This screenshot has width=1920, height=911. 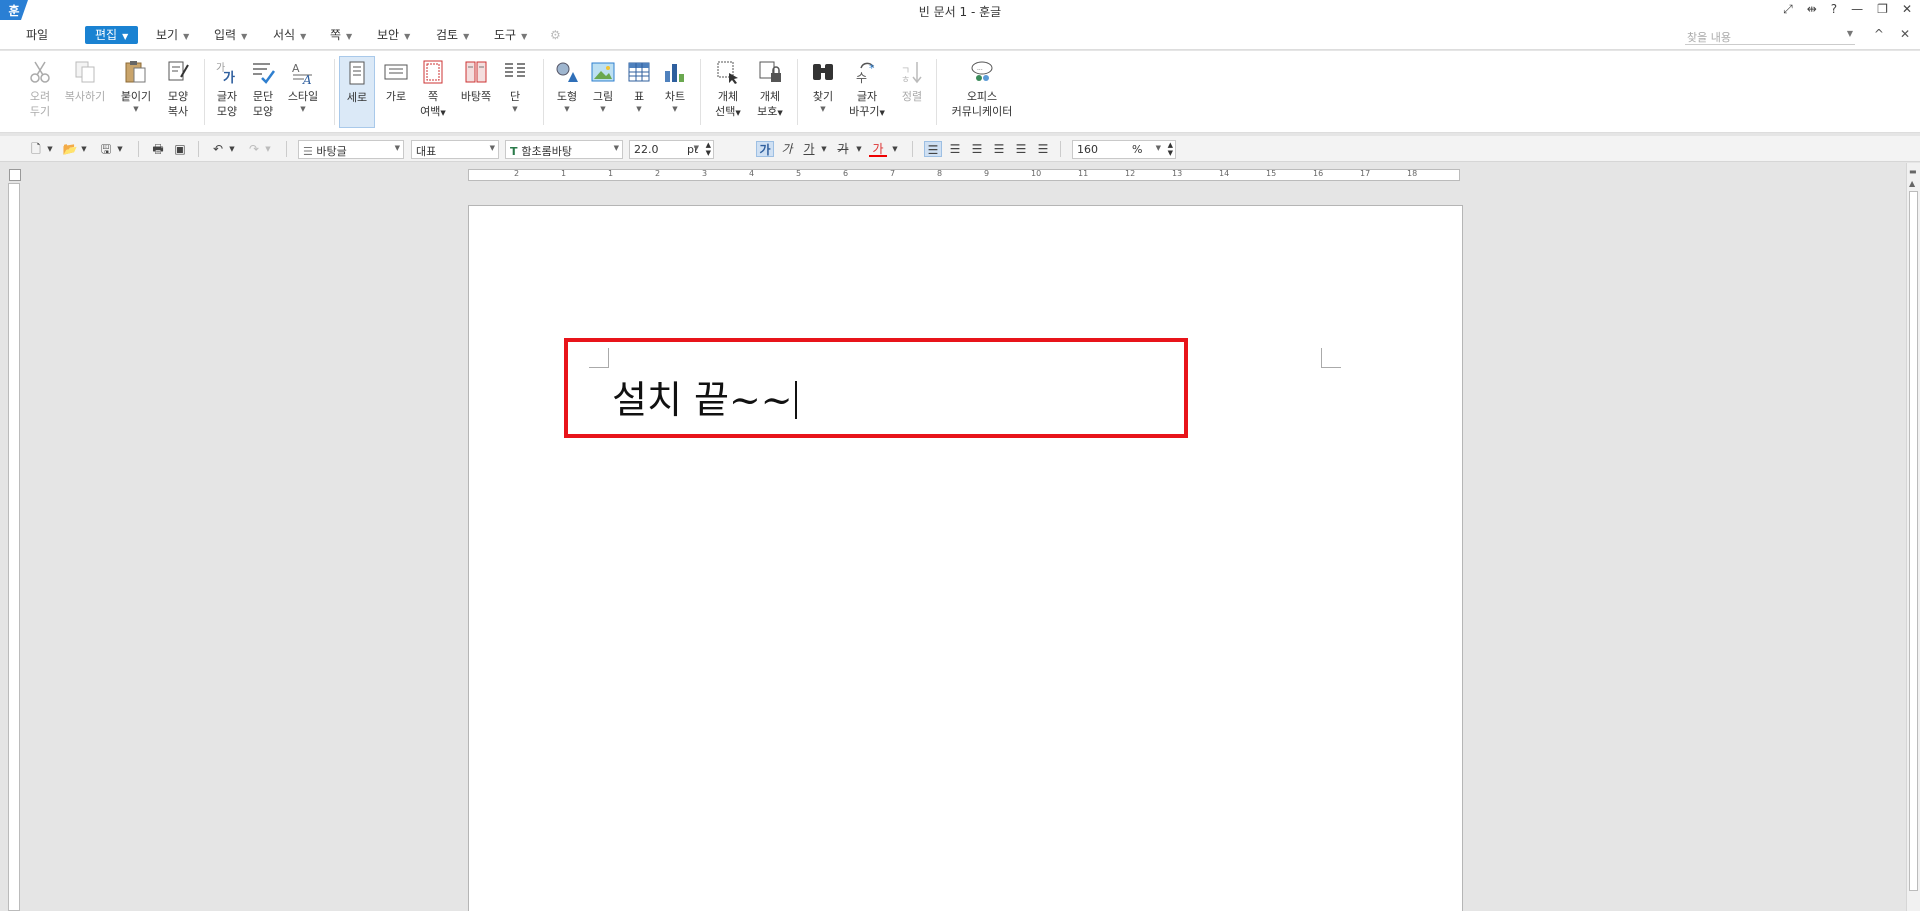 What do you see at coordinates (136, 86) in the screenshot?
I see `paste-button: 붙이기 ▼` at bounding box center [136, 86].